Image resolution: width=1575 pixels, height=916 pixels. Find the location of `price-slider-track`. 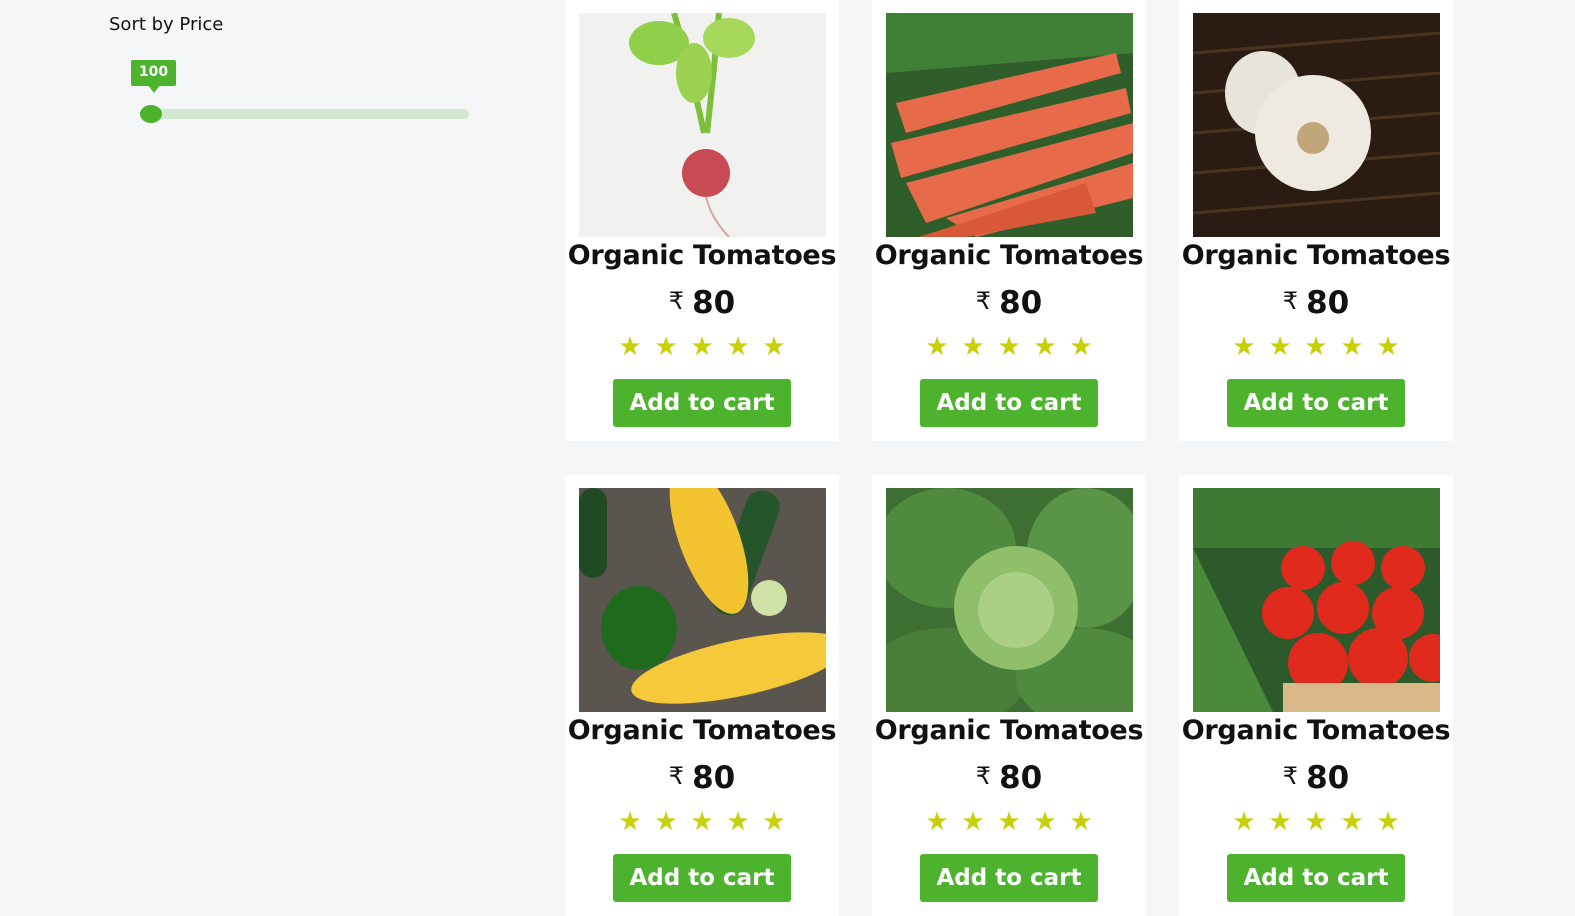

price-slider-track is located at coordinates (304, 114).